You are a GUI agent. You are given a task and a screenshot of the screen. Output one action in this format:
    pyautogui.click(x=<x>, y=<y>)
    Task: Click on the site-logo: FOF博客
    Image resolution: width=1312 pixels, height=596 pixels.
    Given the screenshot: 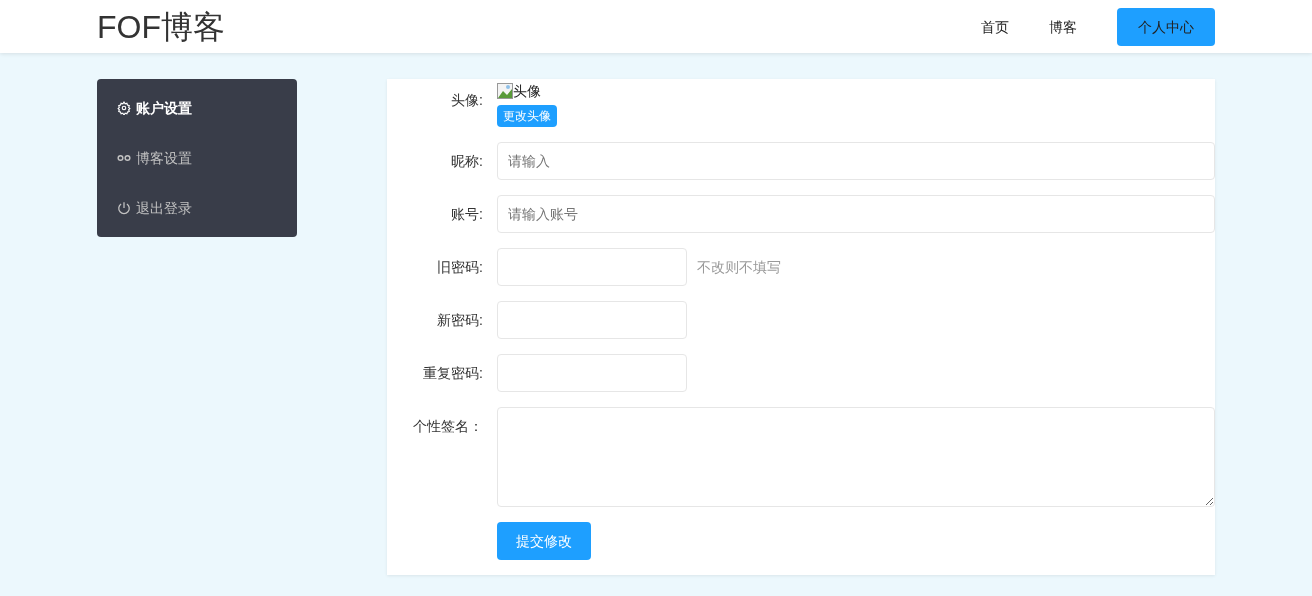 What is the action you would take?
    pyautogui.click(x=161, y=26)
    